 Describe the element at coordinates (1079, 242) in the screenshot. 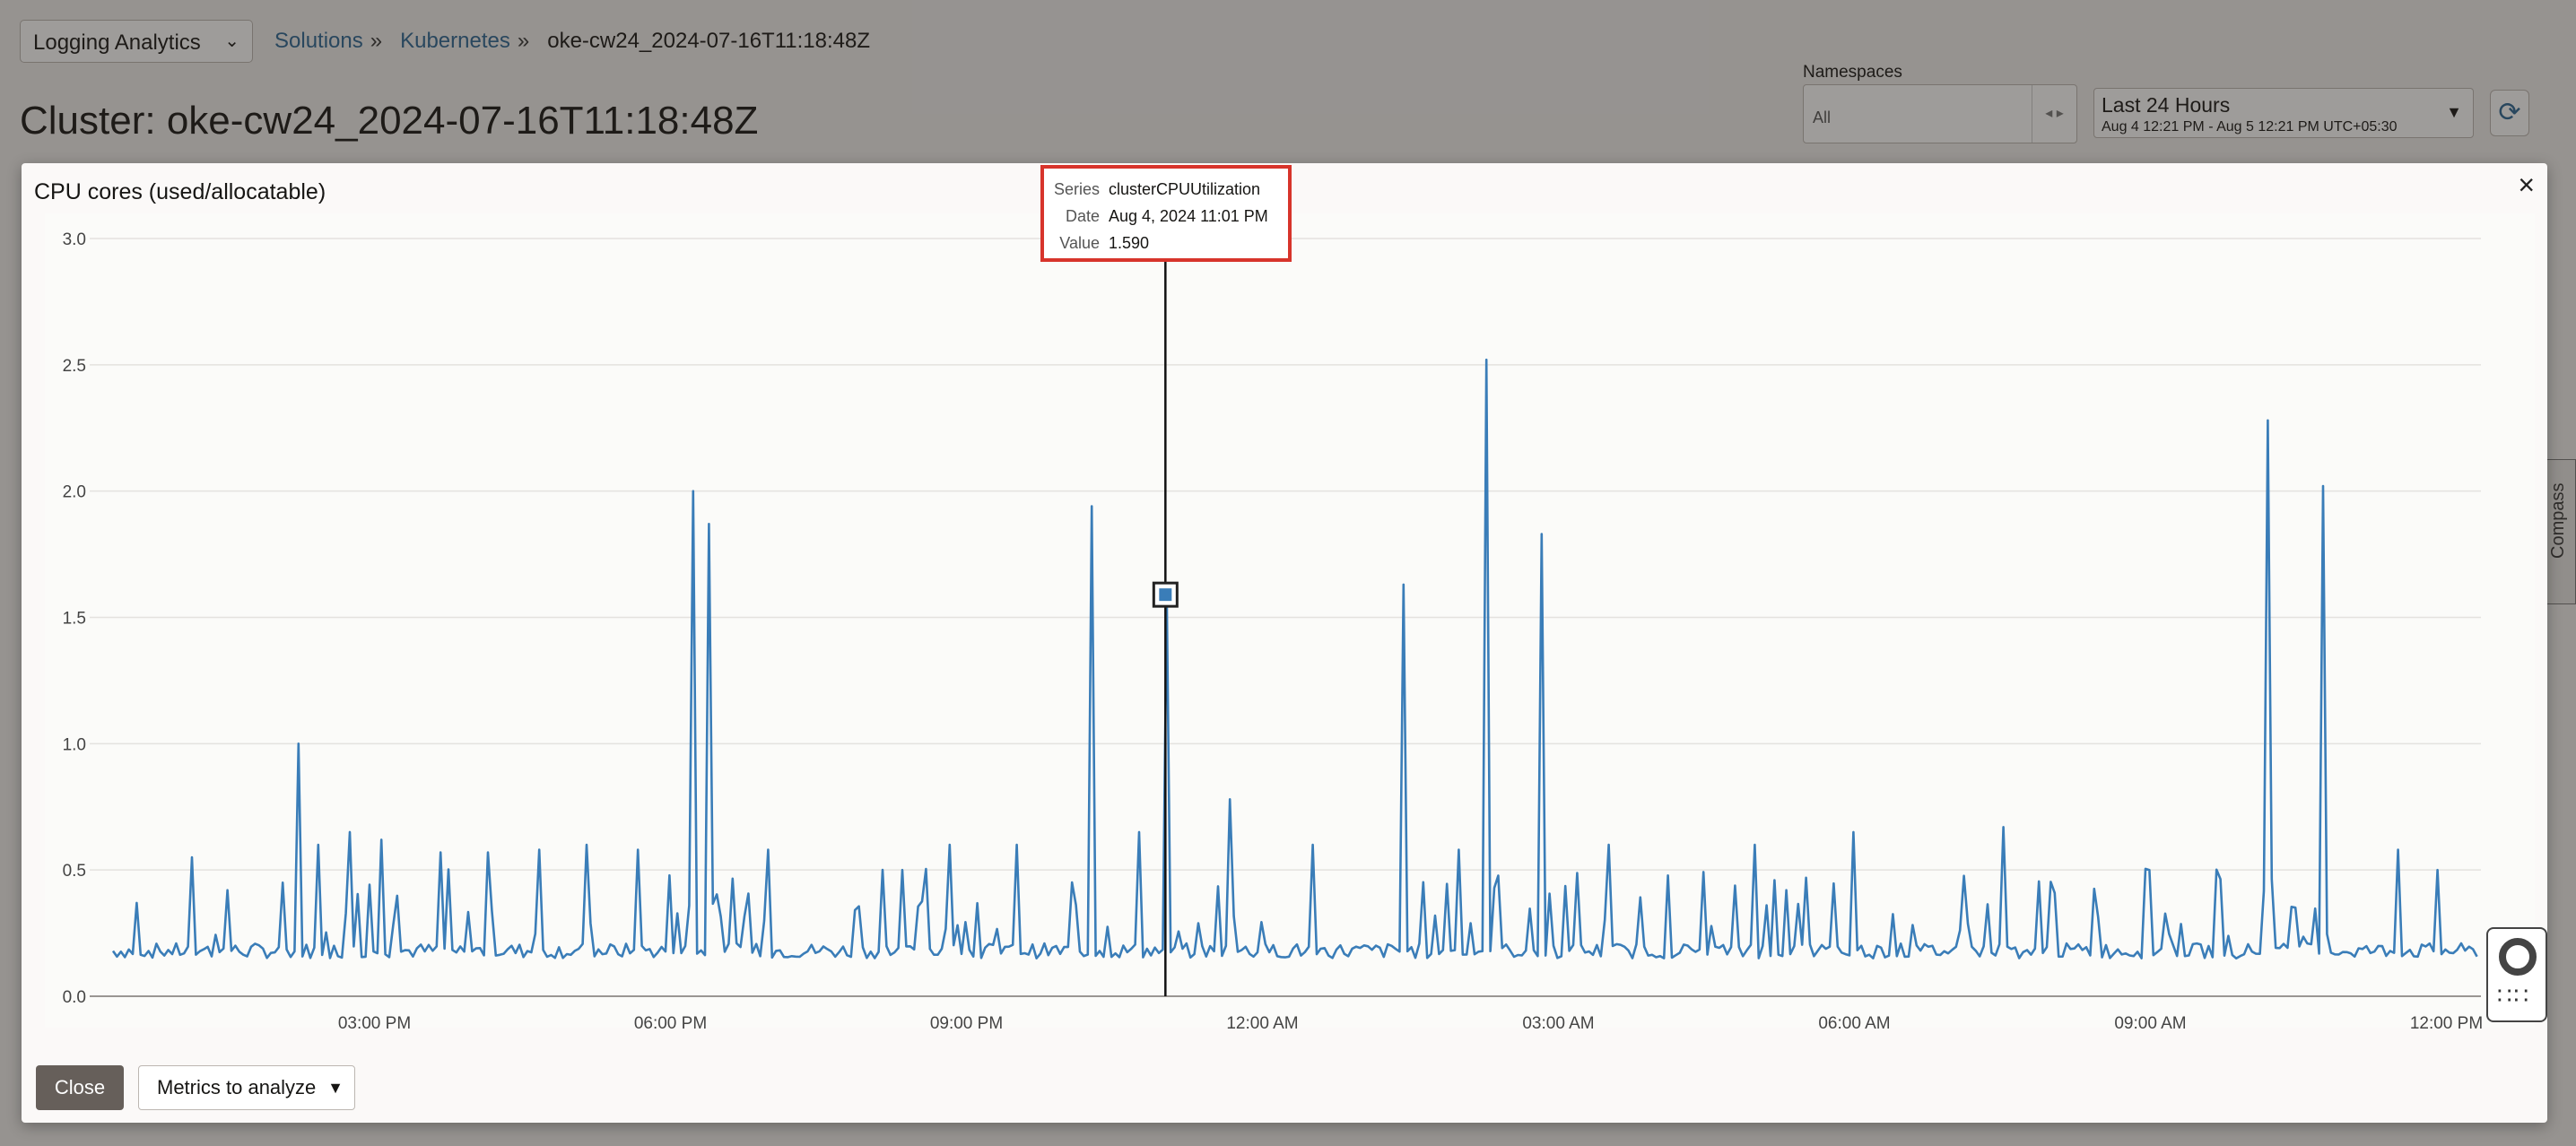

I see `tooltip-key: Value` at that location.